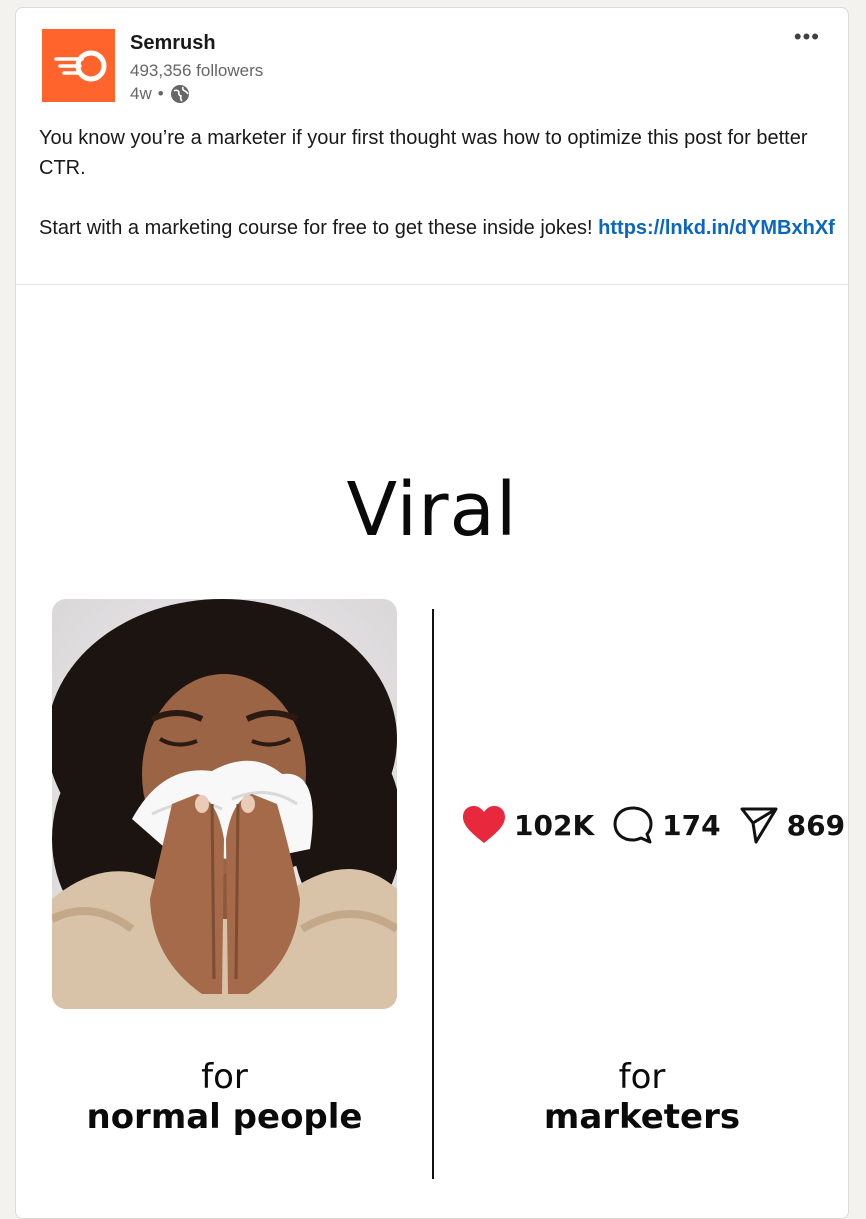 This screenshot has width=866, height=1219. I want to click on right-caption: for marketers, so click(642, 1097).